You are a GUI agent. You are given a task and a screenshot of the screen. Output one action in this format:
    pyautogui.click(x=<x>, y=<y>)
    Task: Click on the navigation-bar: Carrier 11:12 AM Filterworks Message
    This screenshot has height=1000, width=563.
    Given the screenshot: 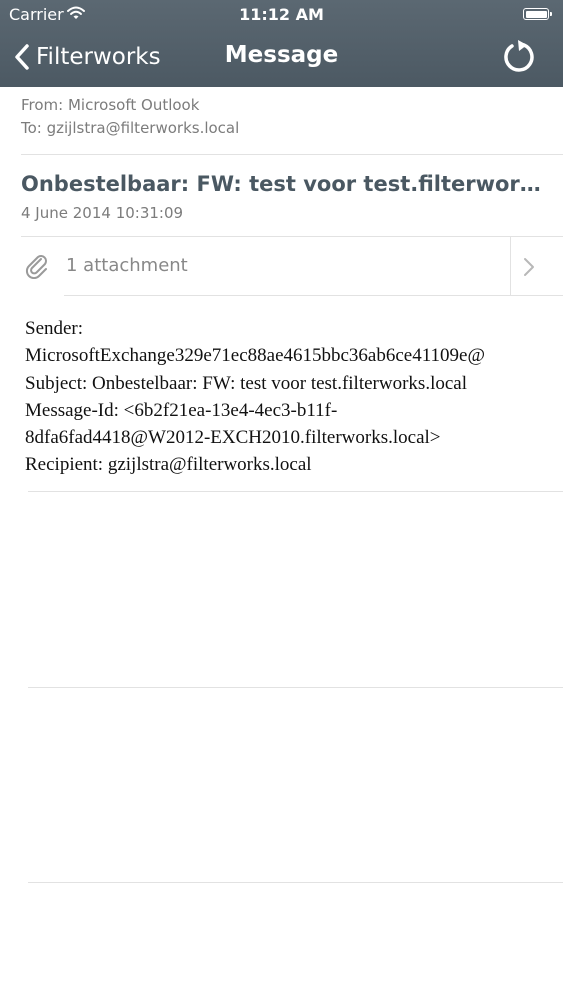 What is the action you would take?
    pyautogui.click(x=281, y=43)
    